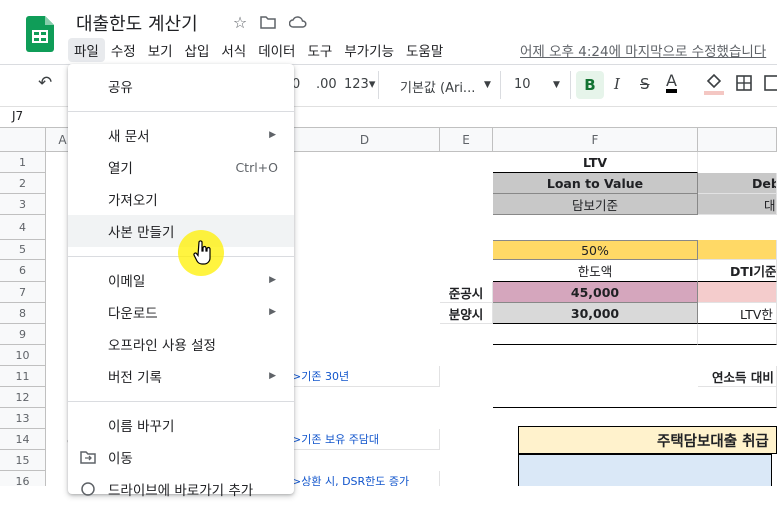 This screenshot has width=777, height=505. What do you see at coordinates (23, 376) in the screenshot?
I see `row-header: 11` at bounding box center [23, 376].